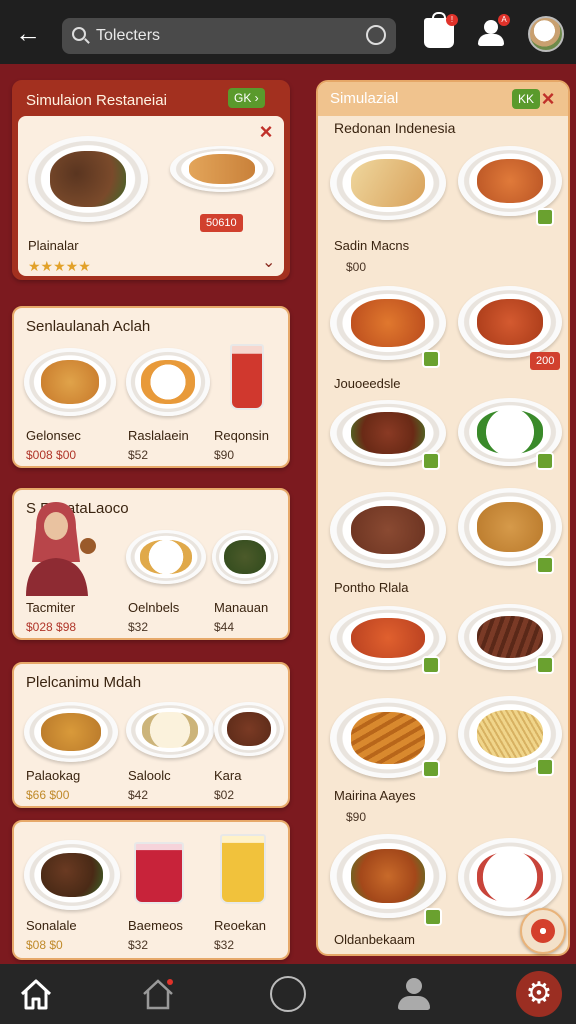 This screenshot has width=576, height=1024. I want to click on search-bar: Tolecters, so click(229, 36).